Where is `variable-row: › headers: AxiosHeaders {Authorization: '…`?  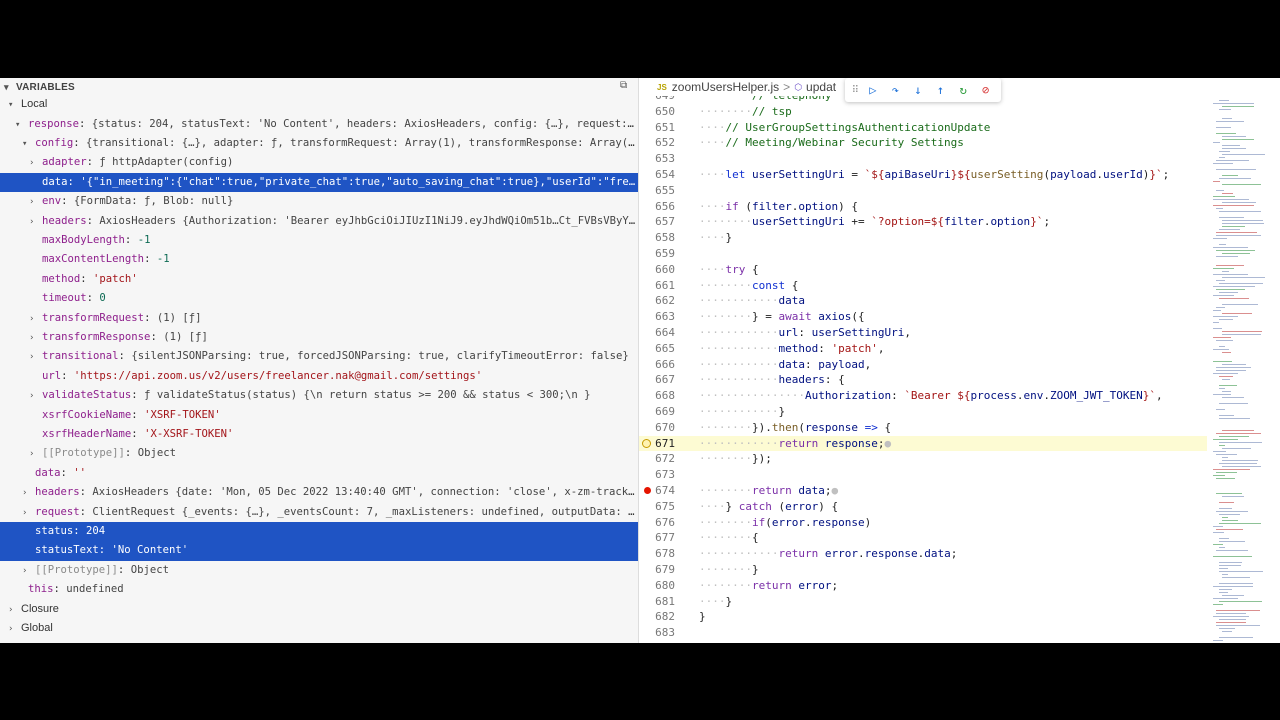 variable-row: › headers: AxiosHeaders {Authorization: '… is located at coordinates (319, 221).